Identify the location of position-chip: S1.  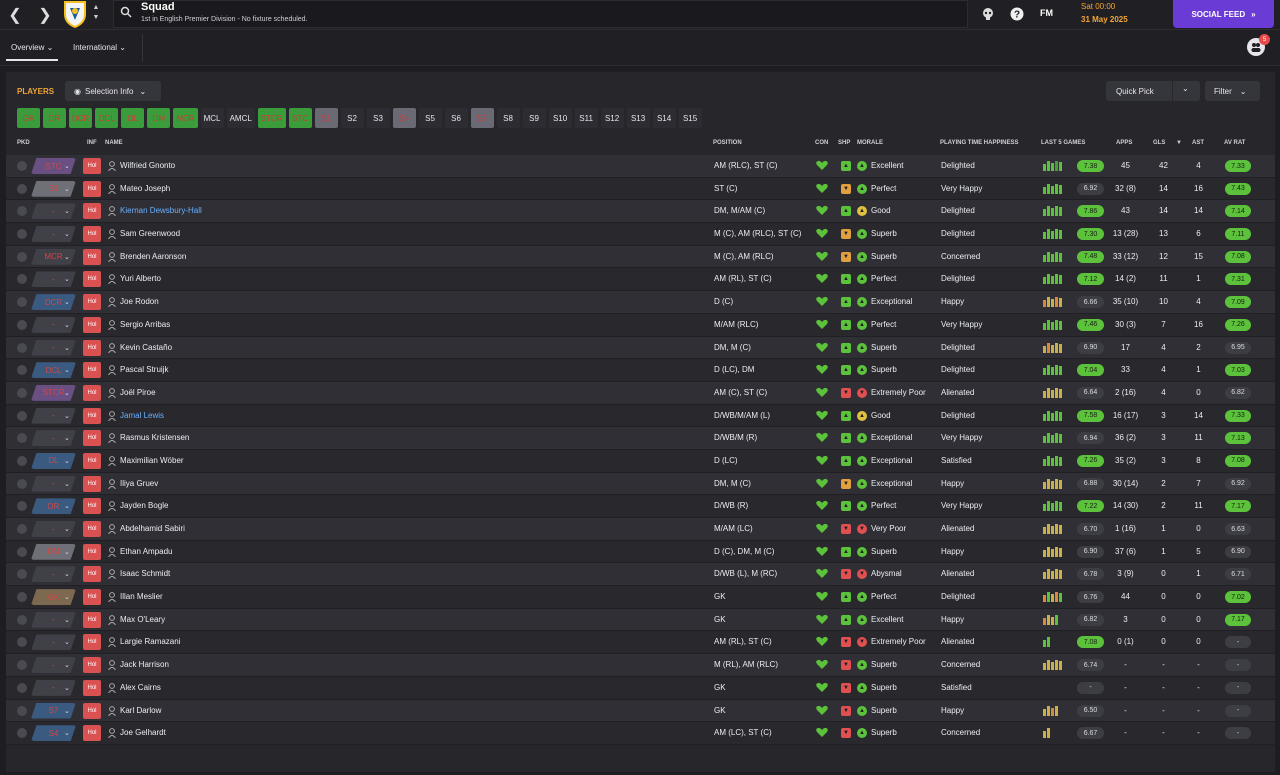
(326, 118).